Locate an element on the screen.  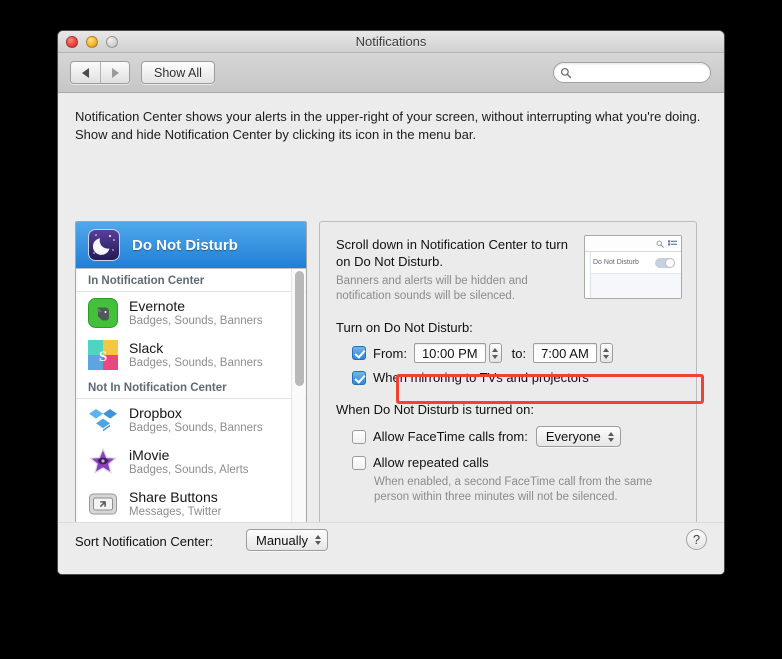
search-icon is located at coordinates (566, 72).